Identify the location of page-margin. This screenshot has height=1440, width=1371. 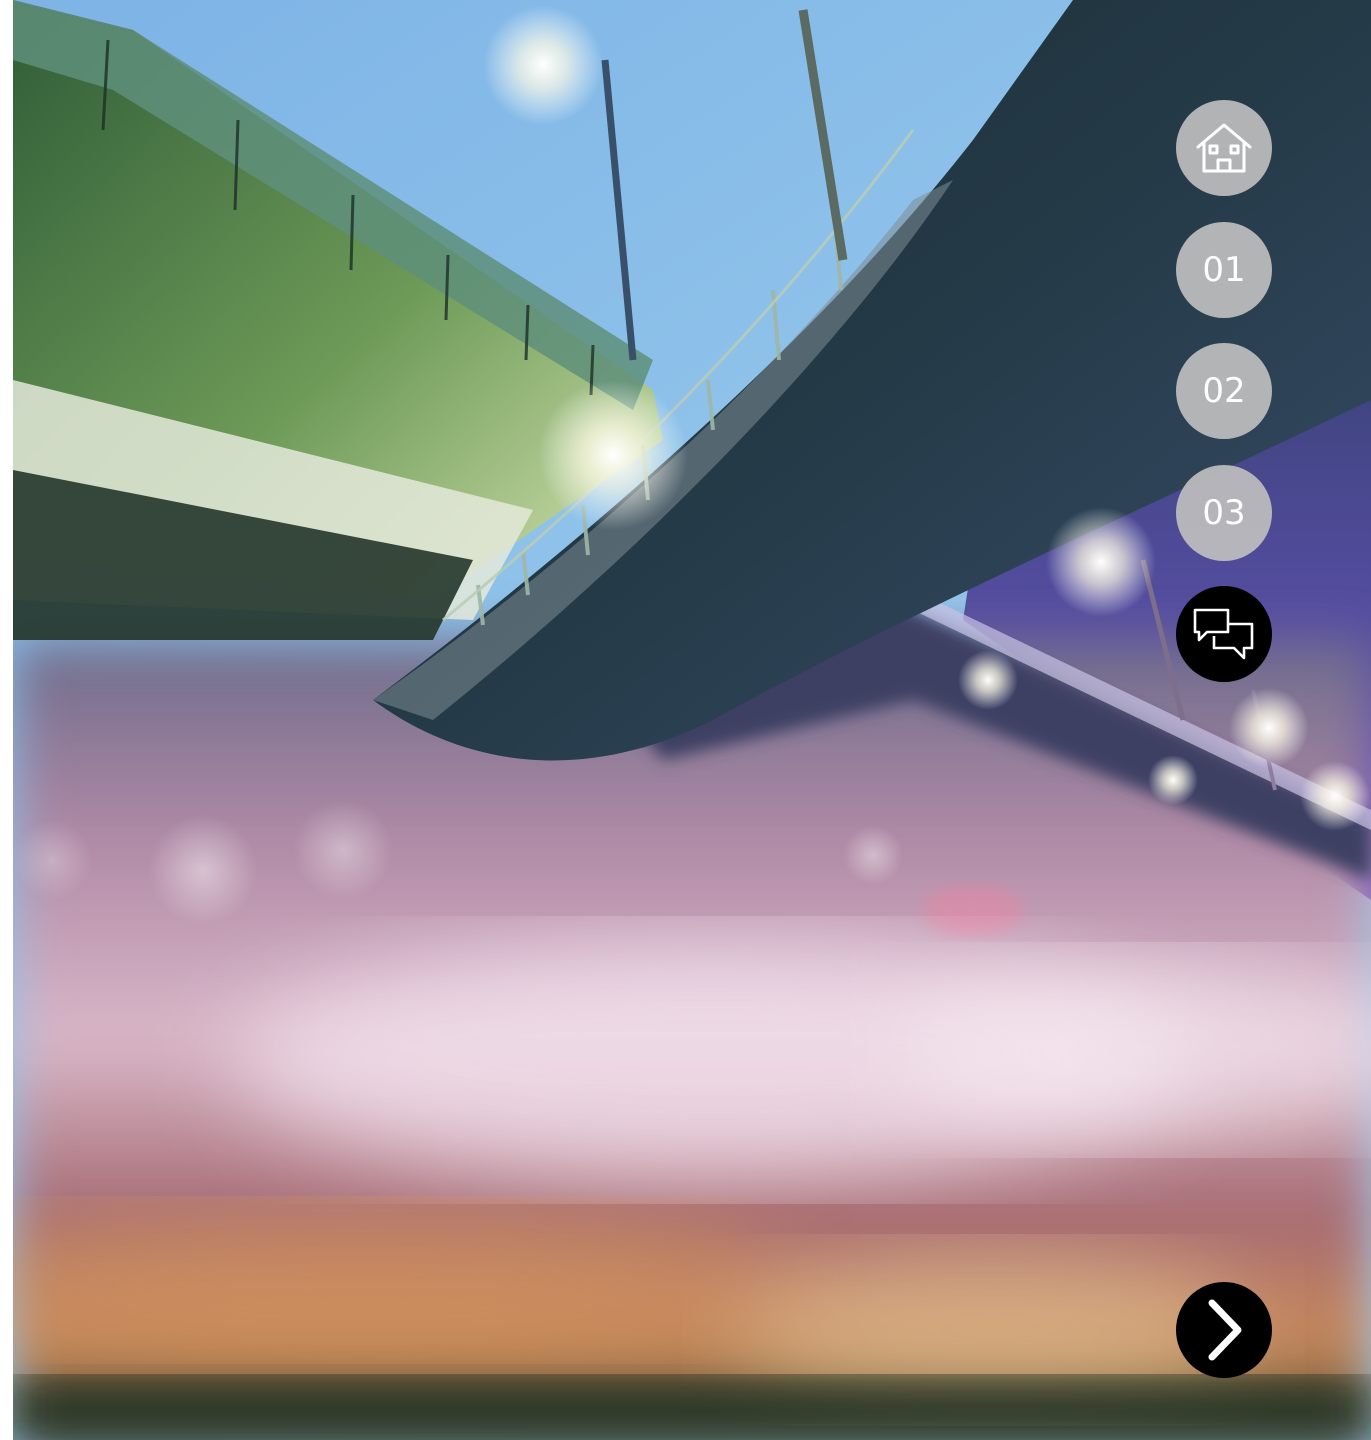
(6, 720).